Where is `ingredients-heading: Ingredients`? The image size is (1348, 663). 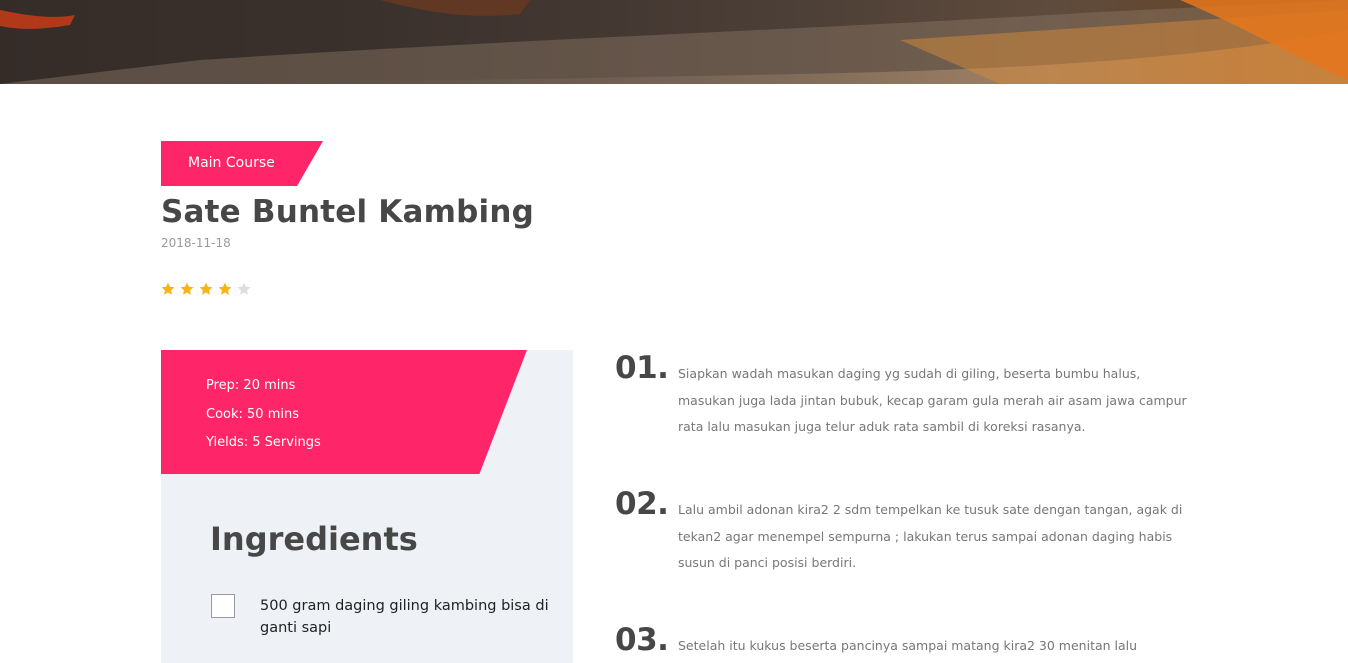 ingredients-heading: Ingredients is located at coordinates (314, 539).